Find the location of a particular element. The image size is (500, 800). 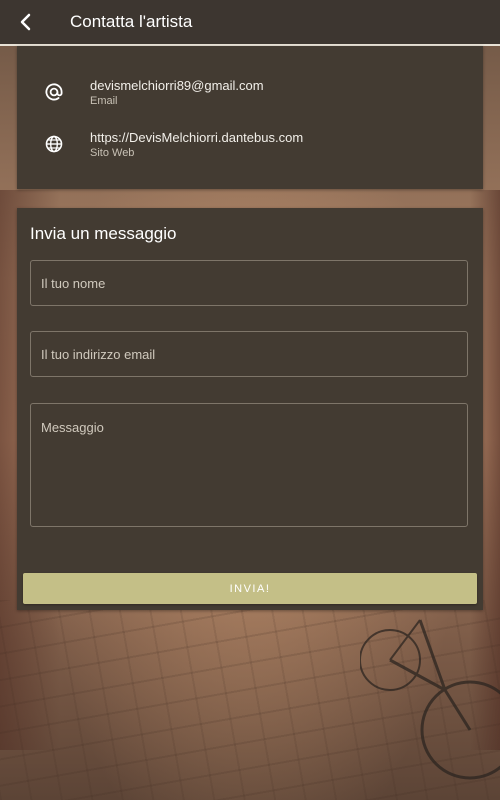

chevron-left-icon is located at coordinates (25, 22).